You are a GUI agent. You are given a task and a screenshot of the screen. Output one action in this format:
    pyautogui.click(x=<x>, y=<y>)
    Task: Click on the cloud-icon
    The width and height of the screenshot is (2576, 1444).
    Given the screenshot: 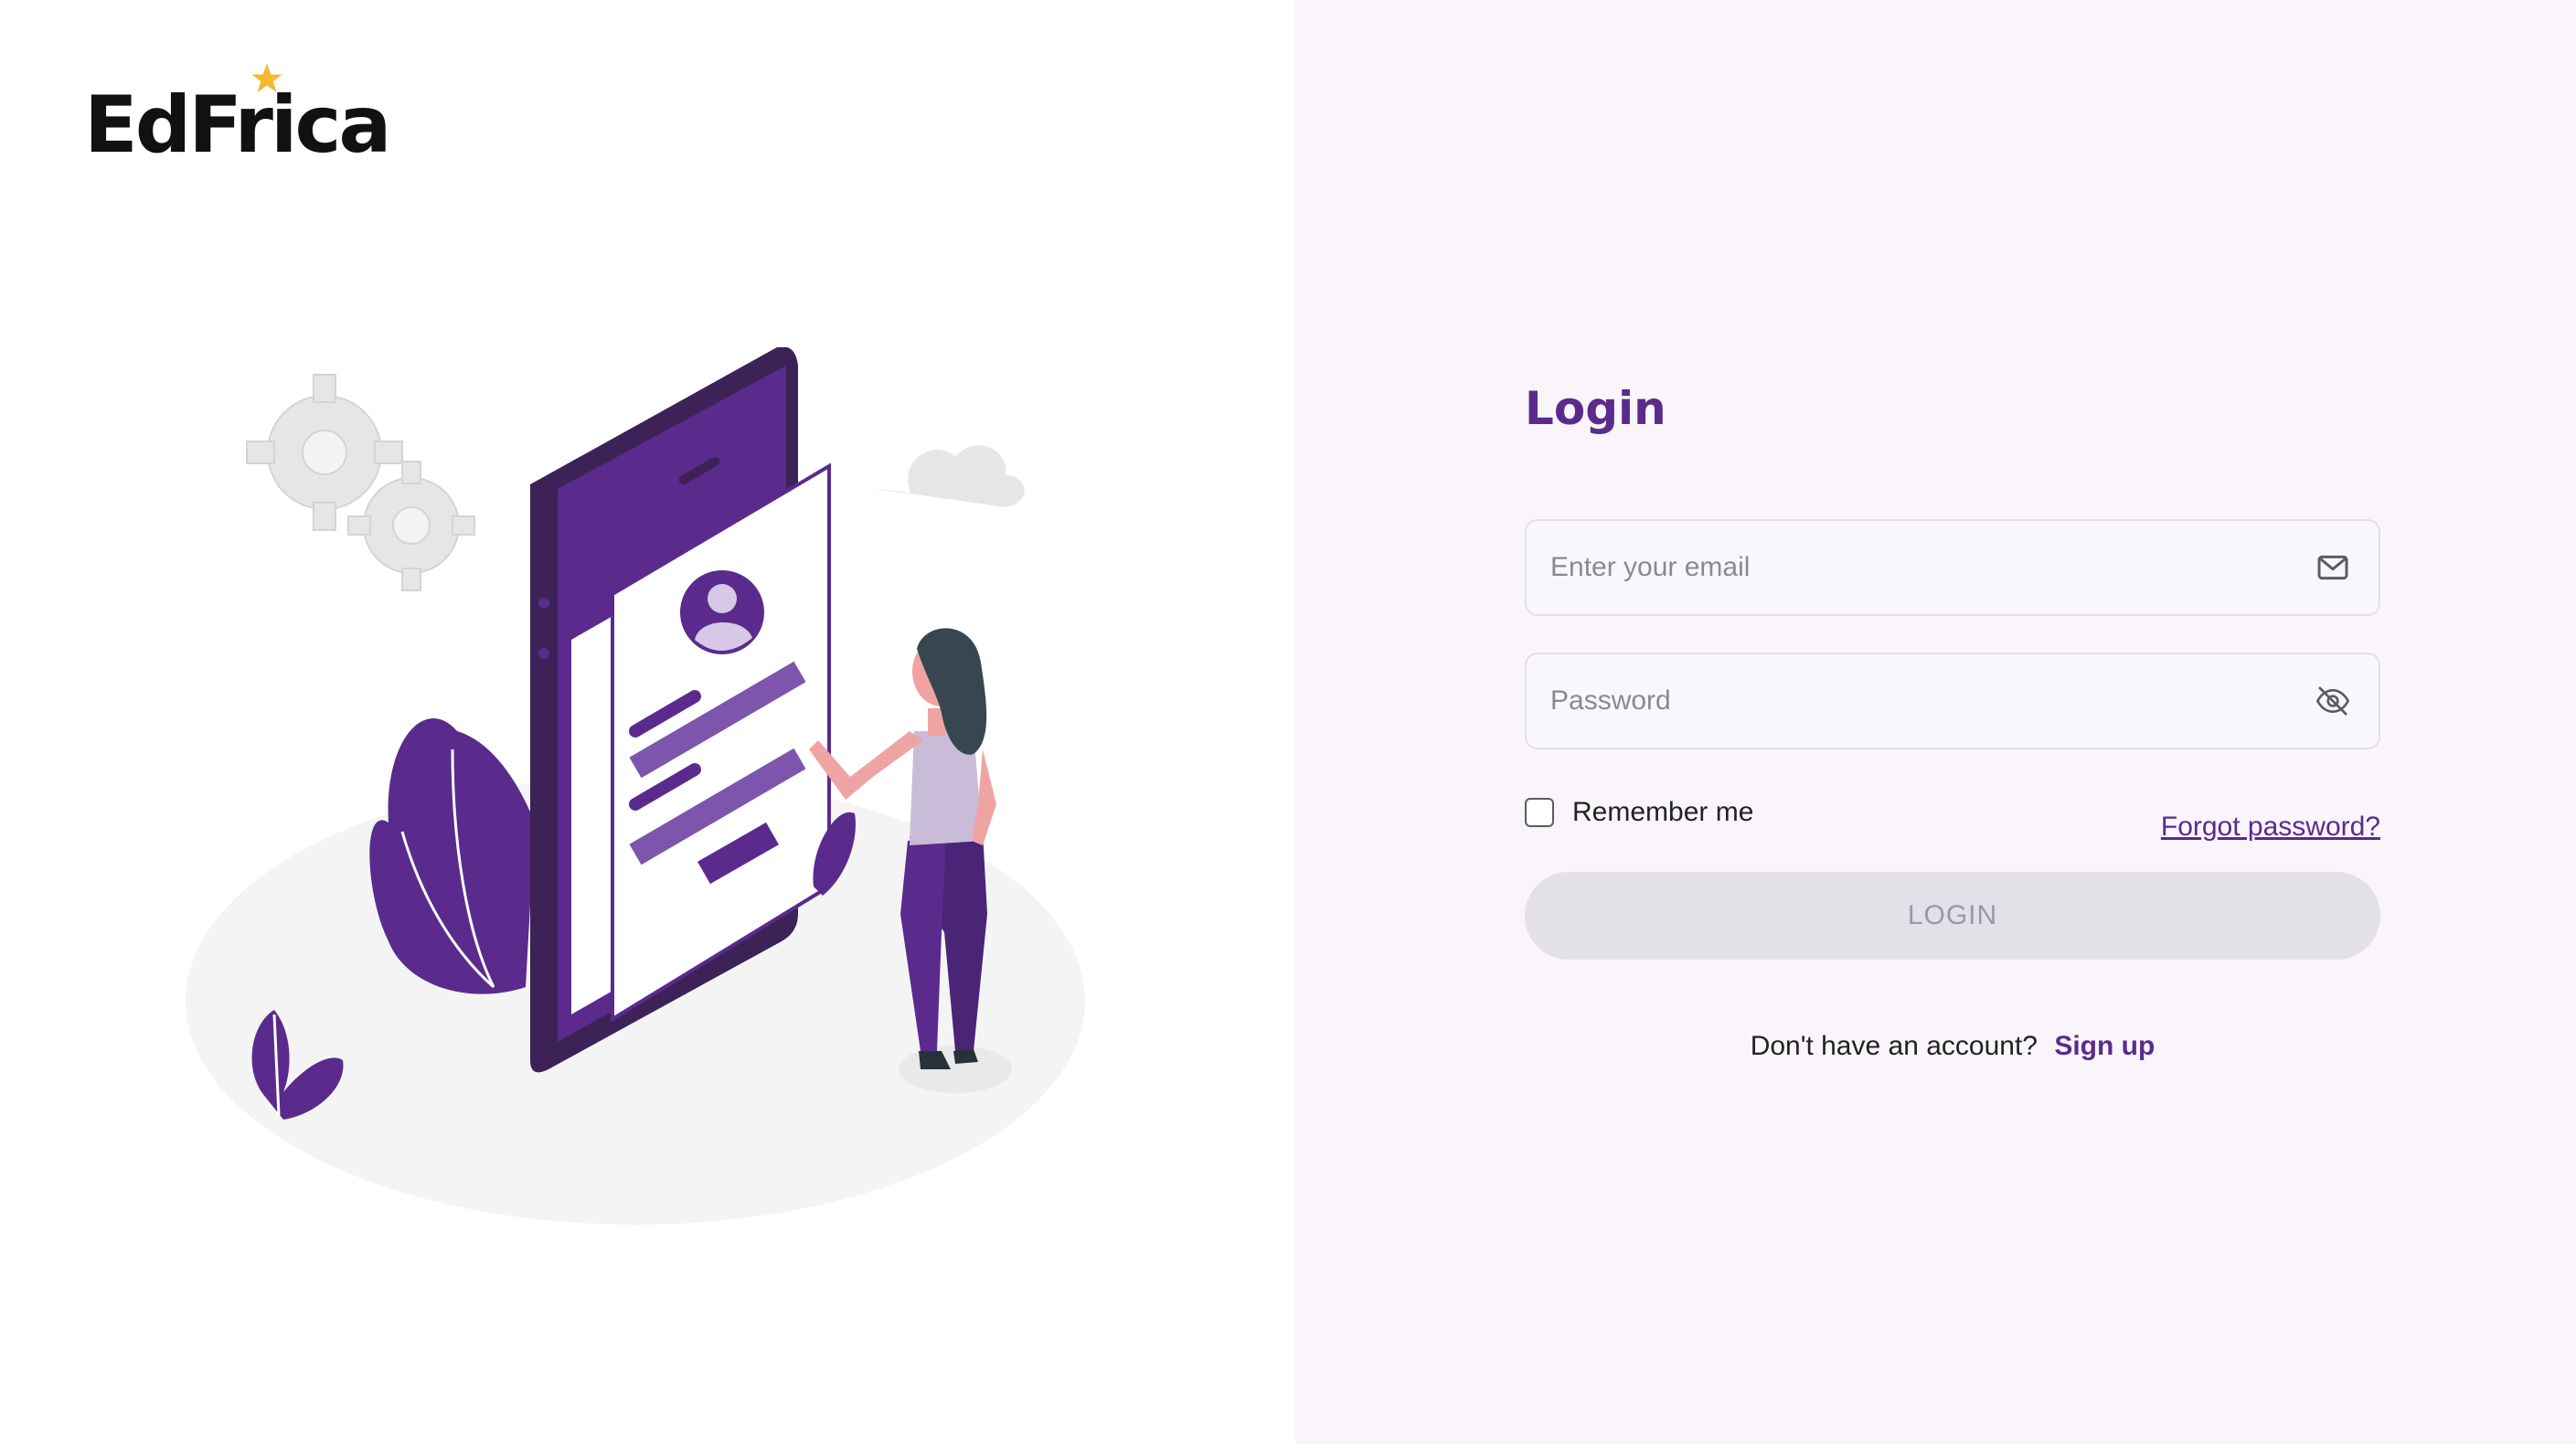 What is the action you would take?
    pyautogui.click(x=966, y=476)
    